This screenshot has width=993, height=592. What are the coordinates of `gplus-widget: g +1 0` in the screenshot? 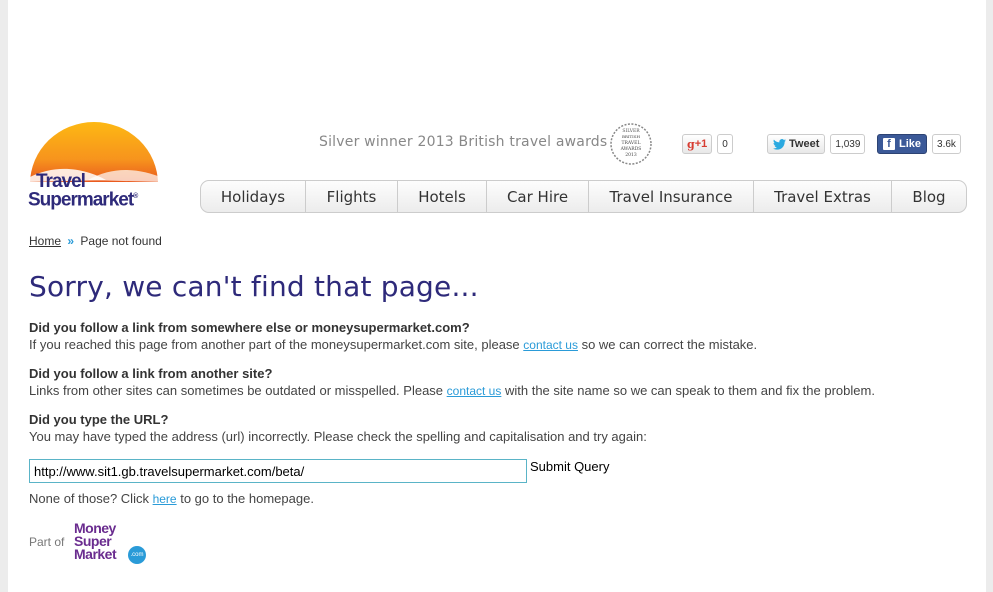 It's located at (707, 144).